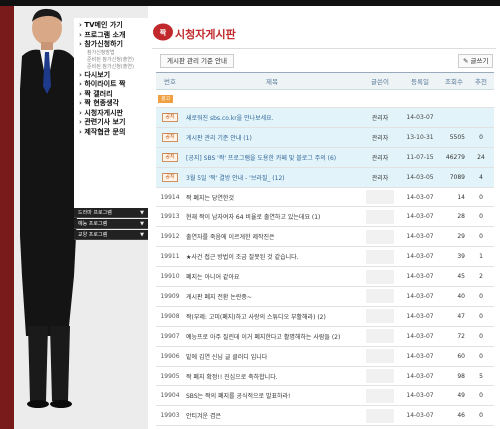 This screenshot has width=500, height=429. What do you see at coordinates (454, 137) in the screenshot?
I see `post-views: 5505` at bounding box center [454, 137].